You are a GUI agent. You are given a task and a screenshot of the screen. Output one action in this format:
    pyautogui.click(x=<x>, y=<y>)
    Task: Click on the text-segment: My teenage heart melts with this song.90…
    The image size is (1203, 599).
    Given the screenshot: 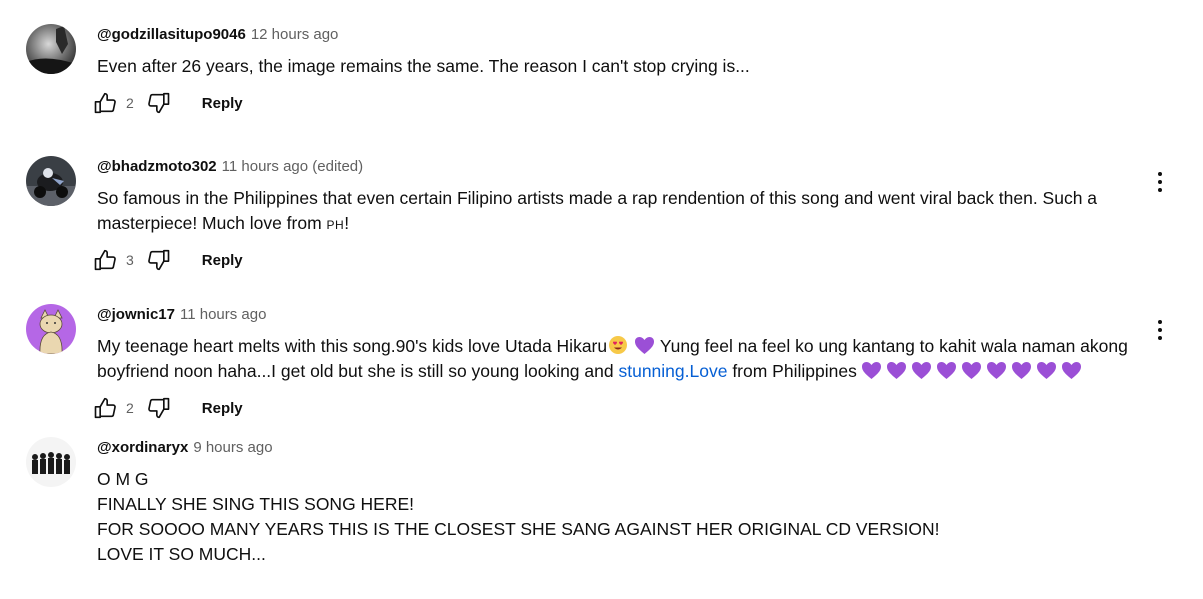 What is the action you would take?
    pyautogui.click(x=352, y=346)
    